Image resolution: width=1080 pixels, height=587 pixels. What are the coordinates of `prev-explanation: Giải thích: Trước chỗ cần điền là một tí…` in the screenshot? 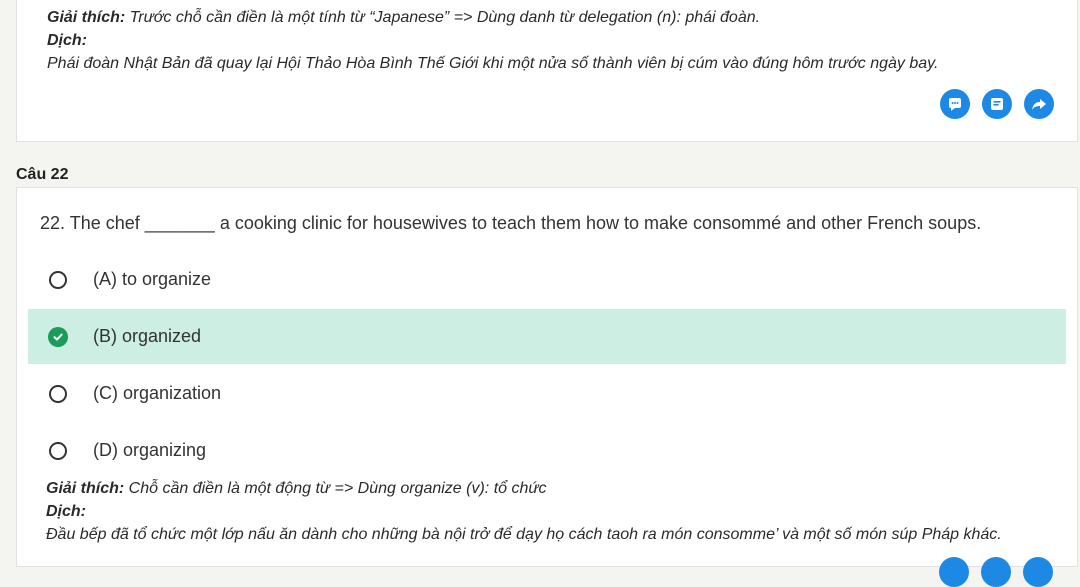 It's located at (403, 18).